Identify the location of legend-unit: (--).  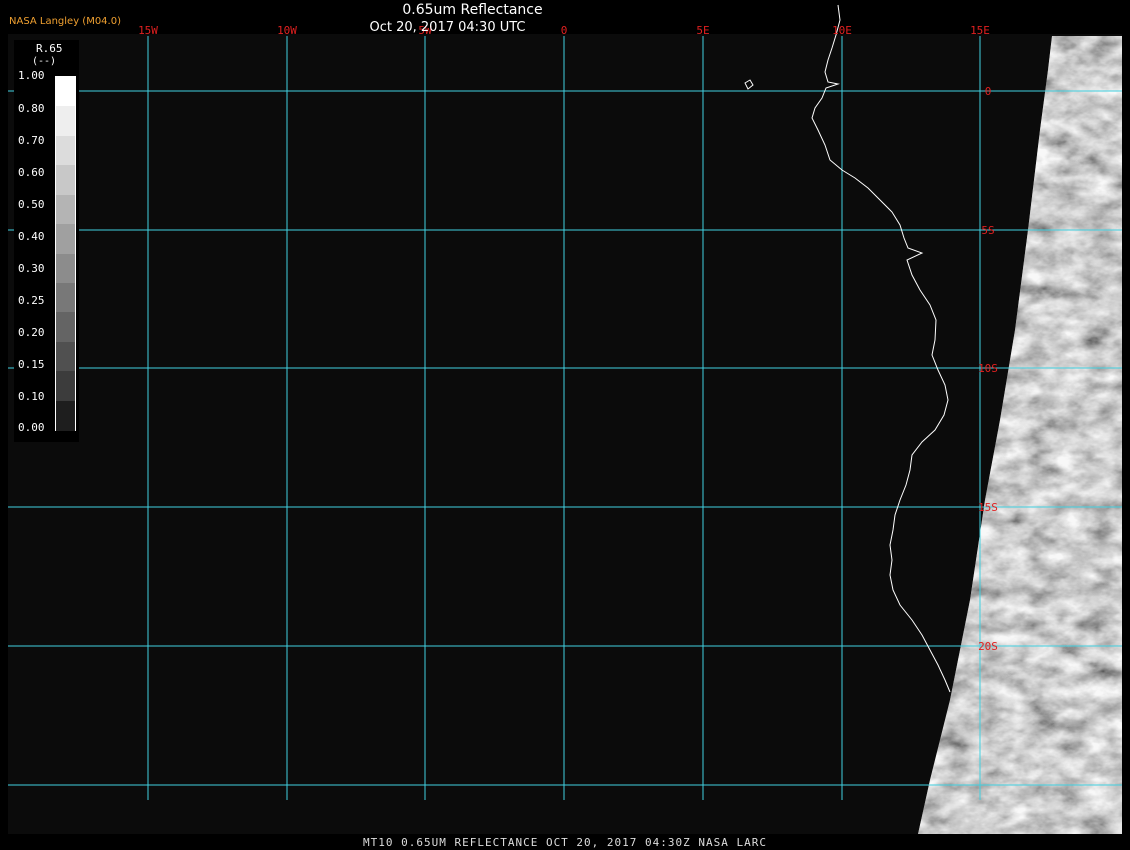
(44, 61).